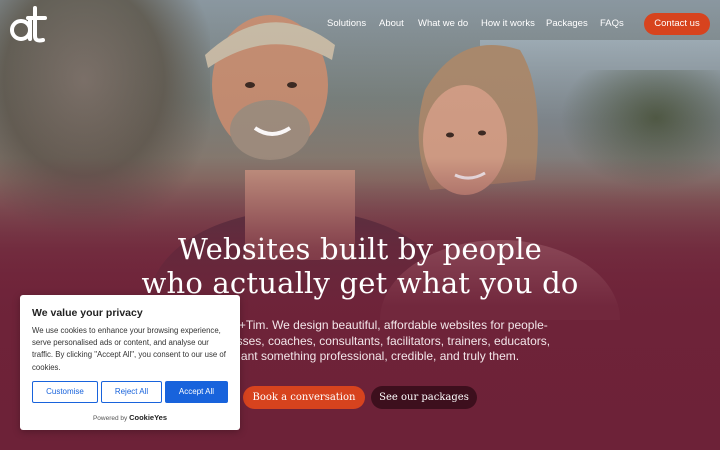  I want to click on hero-headline-line-1: Websites built by people, so click(360, 249).